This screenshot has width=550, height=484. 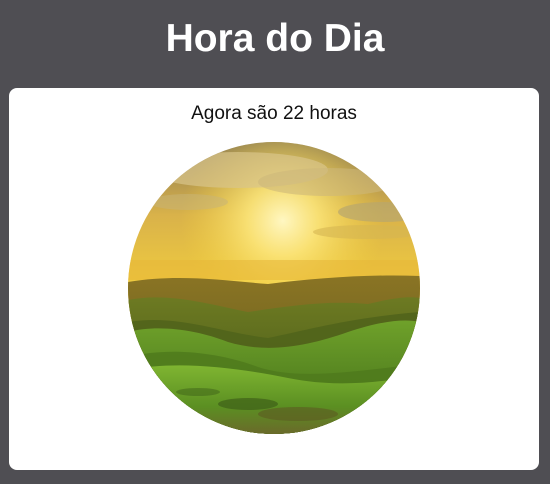 What do you see at coordinates (275, 38) in the screenshot?
I see `page-title: Hora do Dia` at bounding box center [275, 38].